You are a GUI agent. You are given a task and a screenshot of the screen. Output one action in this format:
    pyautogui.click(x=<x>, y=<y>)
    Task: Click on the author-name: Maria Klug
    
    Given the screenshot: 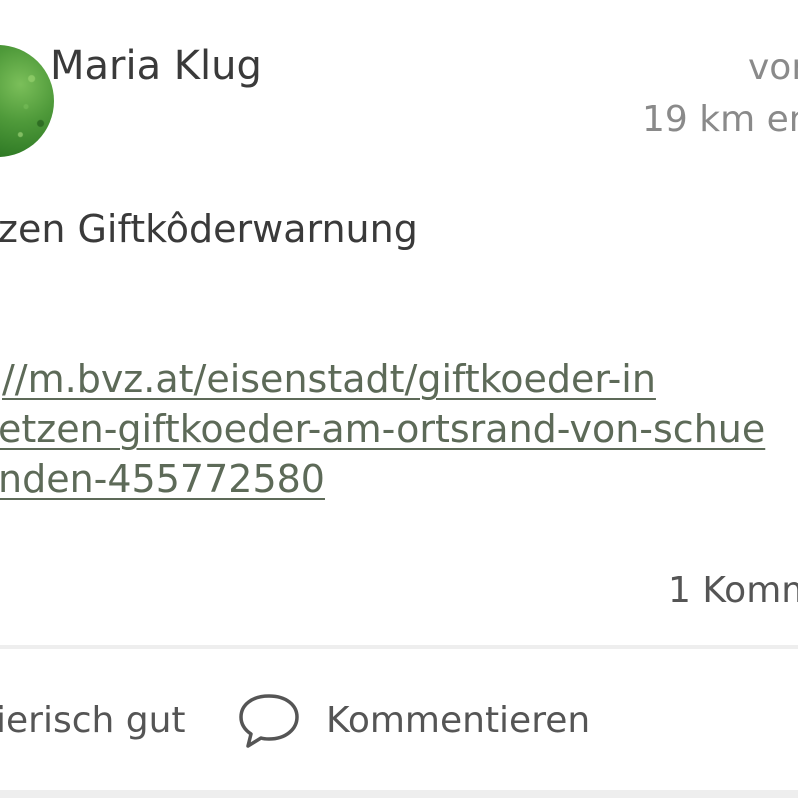 What is the action you would take?
    pyautogui.click(x=156, y=66)
    